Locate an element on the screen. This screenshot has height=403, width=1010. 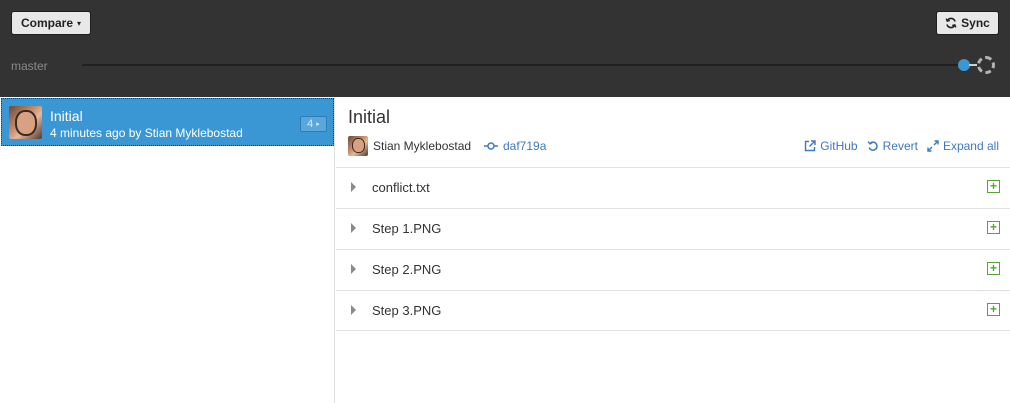
timeline-connector is located at coordinates (973, 65).